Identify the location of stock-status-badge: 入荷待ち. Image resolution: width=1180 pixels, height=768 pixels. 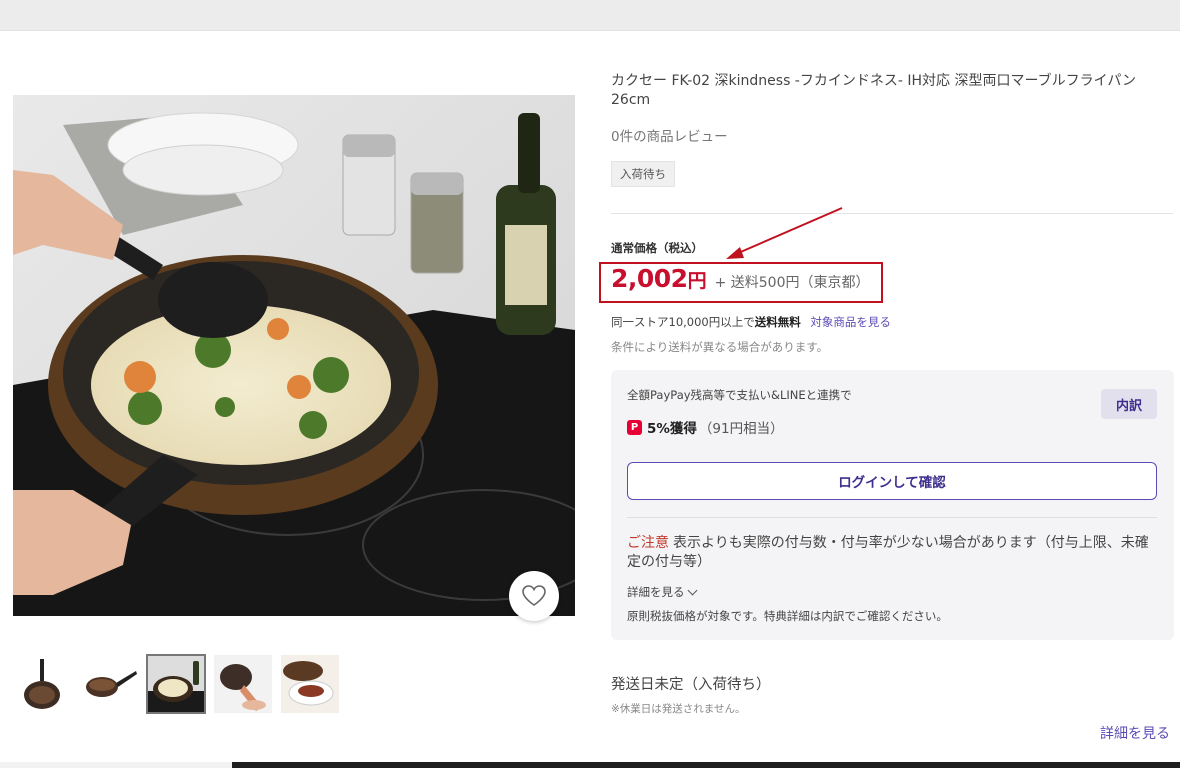
(643, 174).